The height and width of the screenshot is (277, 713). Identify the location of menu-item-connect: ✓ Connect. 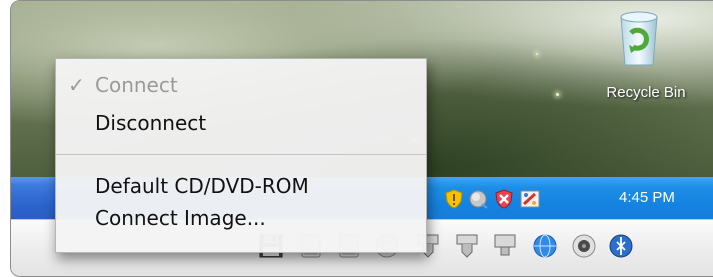
(241, 86).